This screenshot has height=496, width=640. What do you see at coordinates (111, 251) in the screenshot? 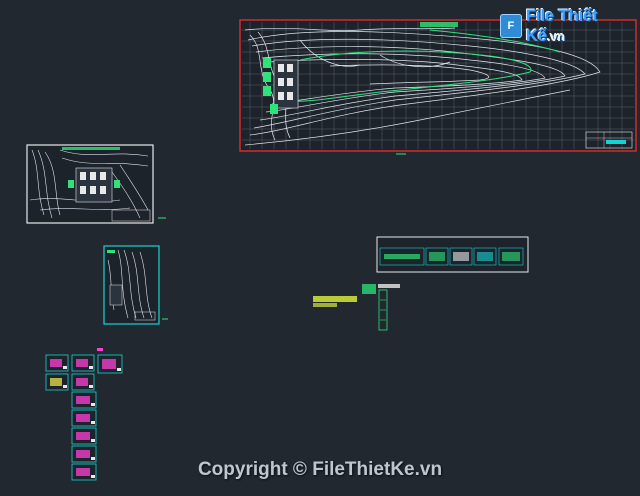
I see `section-detail-label` at bounding box center [111, 251].